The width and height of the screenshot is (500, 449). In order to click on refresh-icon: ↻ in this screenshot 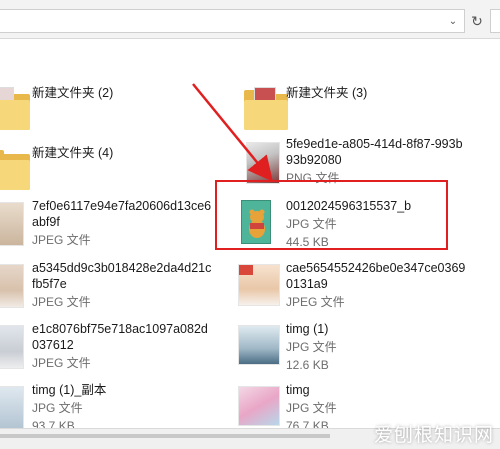, I will do `click(477, 21)`.